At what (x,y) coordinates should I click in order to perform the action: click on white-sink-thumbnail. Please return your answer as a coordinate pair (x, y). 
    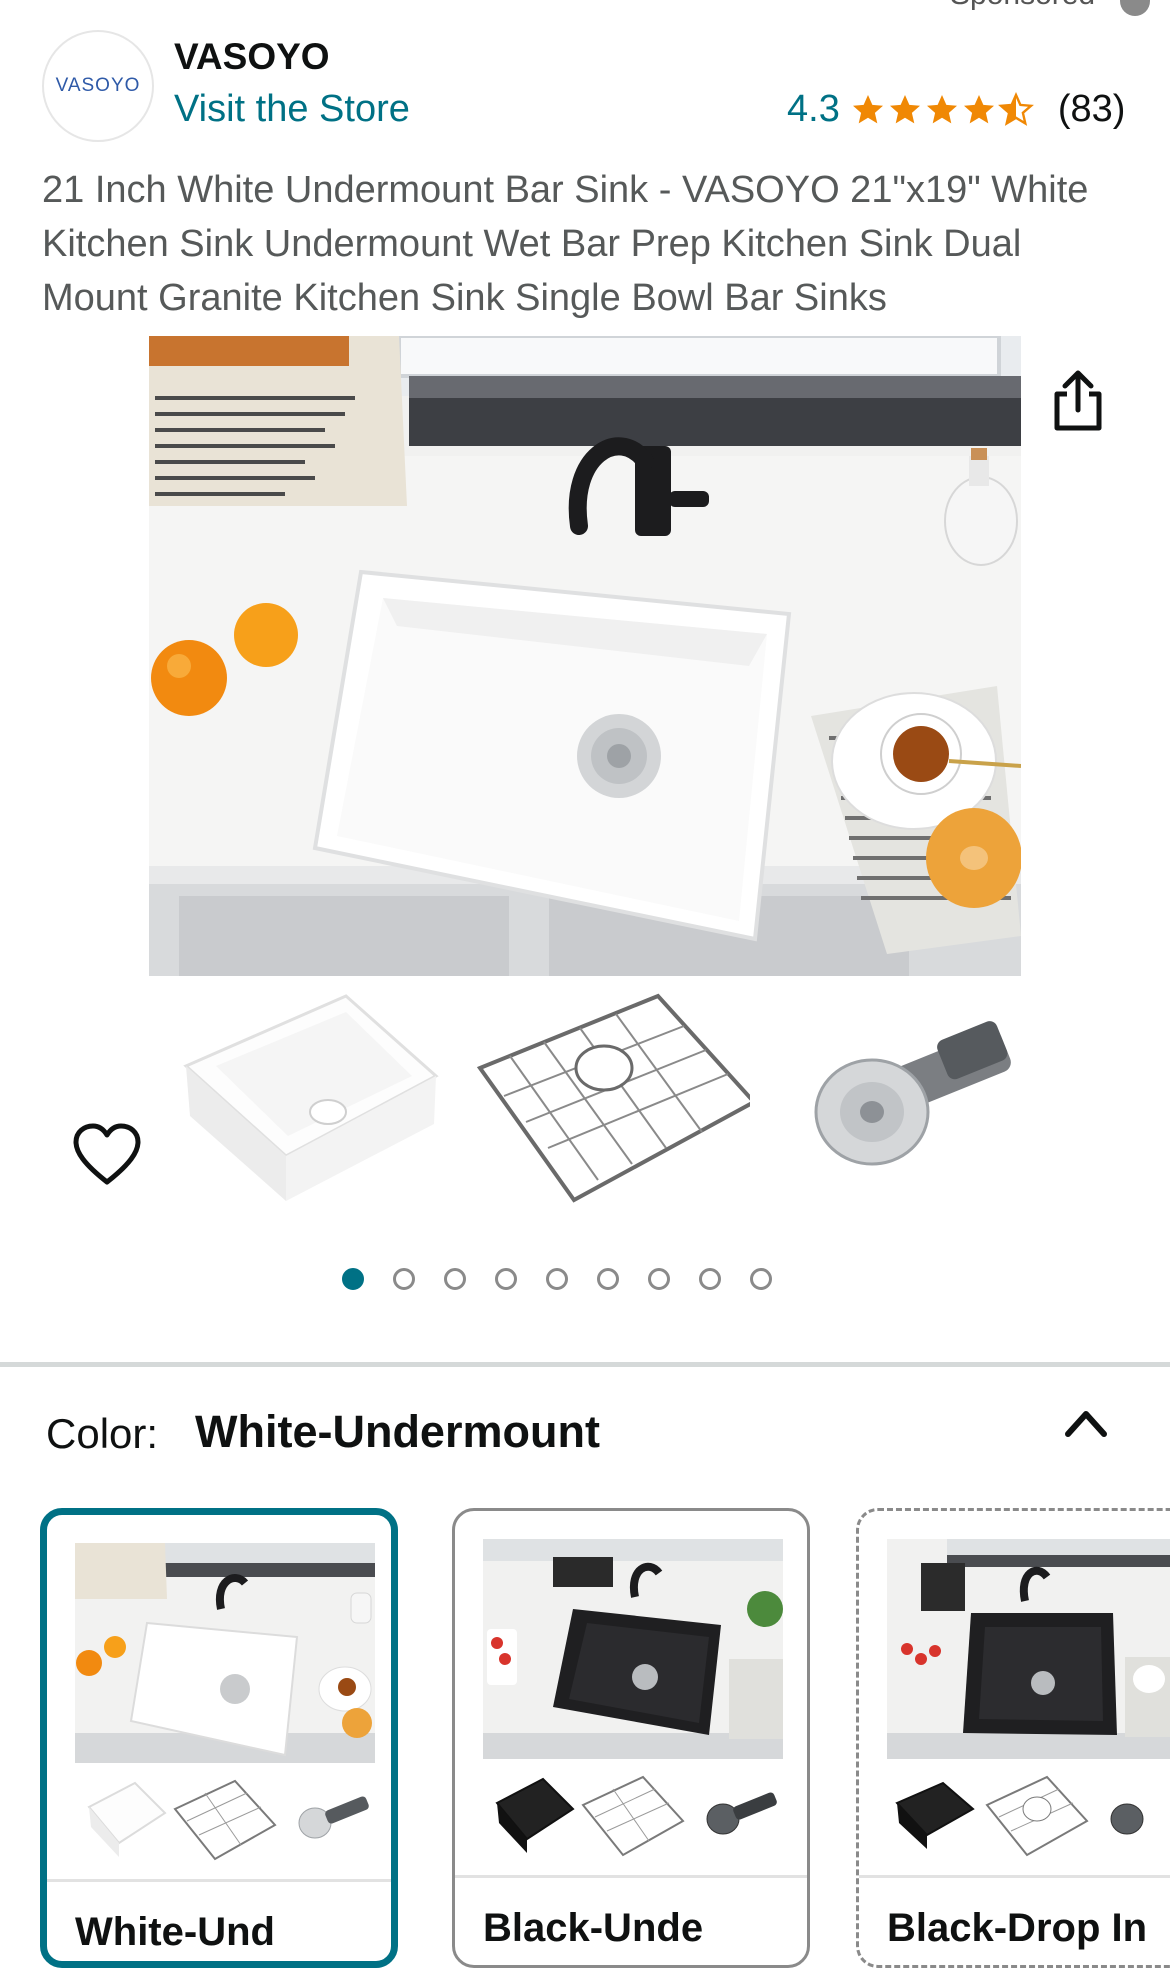
    Looking at the image, I should click on (314, 1096).